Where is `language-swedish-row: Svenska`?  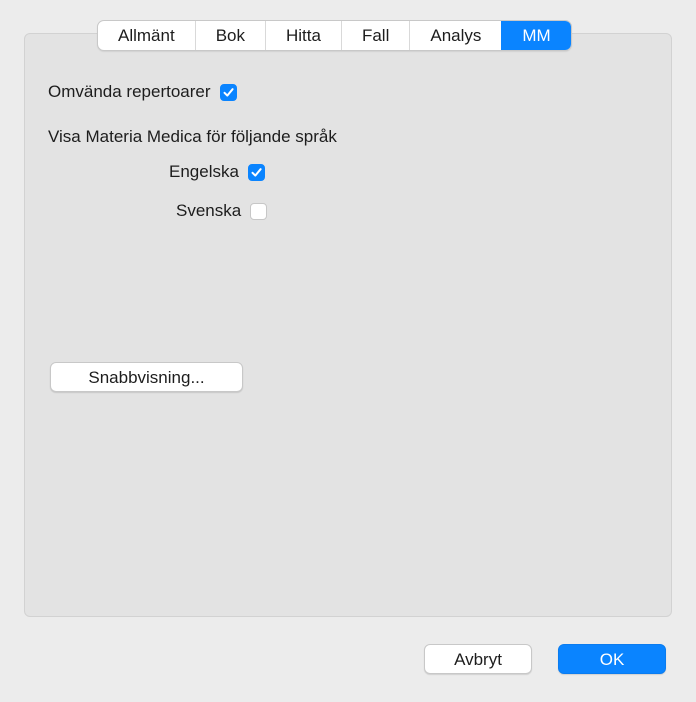 language-swedish-row: Svenska is located at coordinates (222, 211).